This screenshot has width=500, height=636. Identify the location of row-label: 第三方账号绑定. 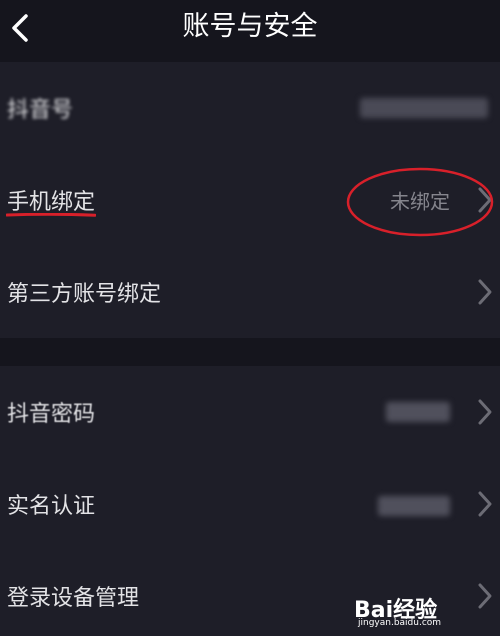
(84, 294).